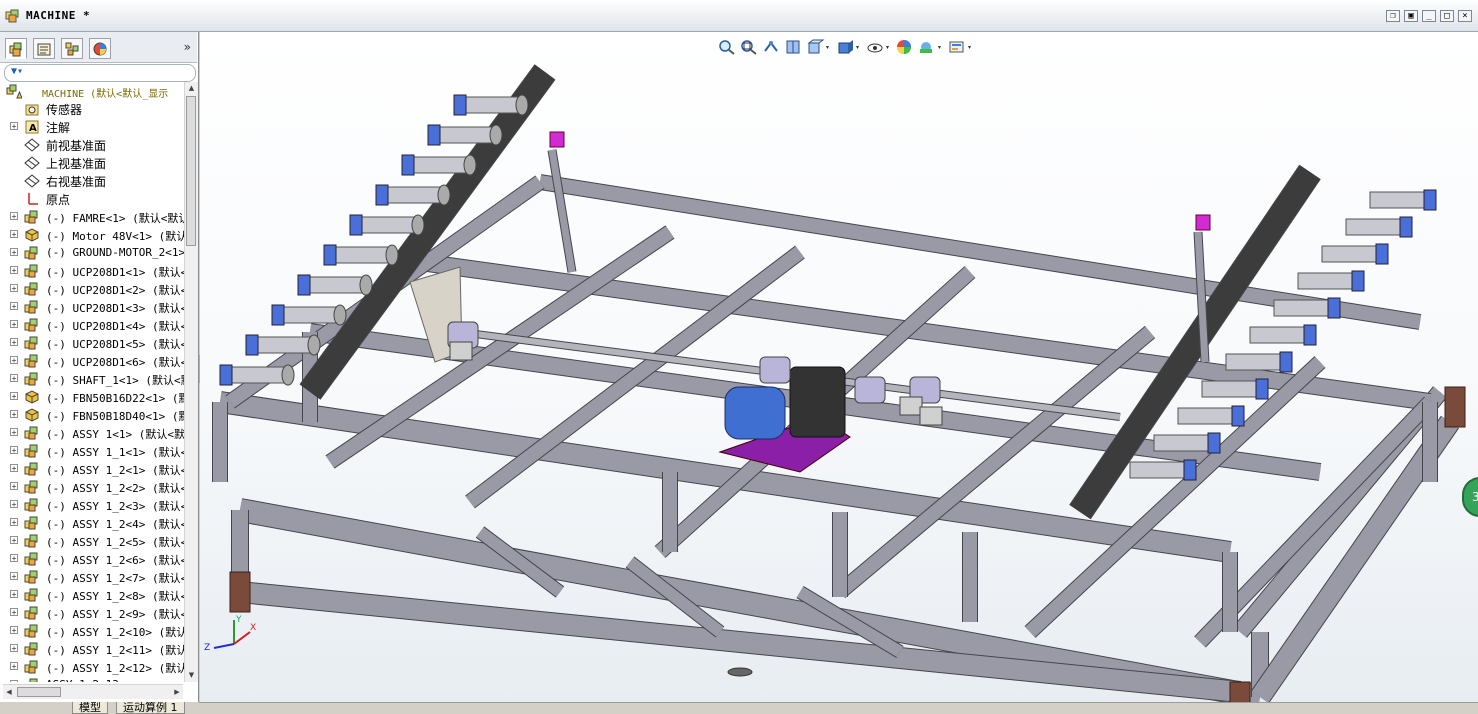 This screenshot has width=1478, height=714. Describe the element at coordinates (76, 146) in the screenshot. I see `tree-item-label: 前视基准面` at that location.